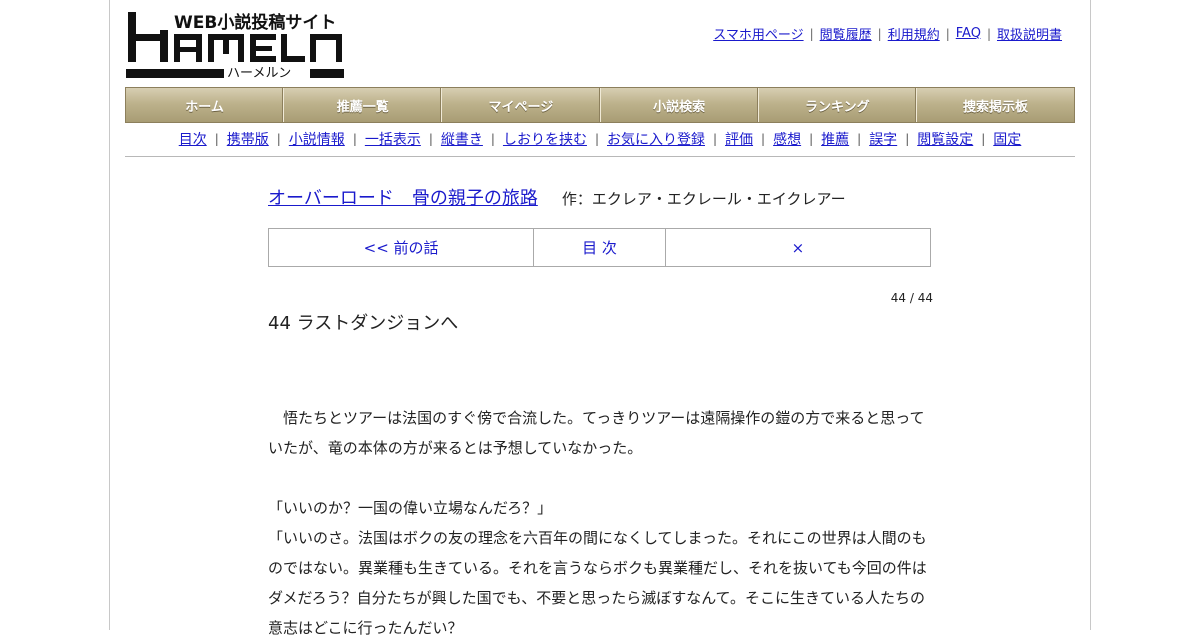  I want to click on chapter-pager: << 前の話 目 次 ×, so click(599, 247).